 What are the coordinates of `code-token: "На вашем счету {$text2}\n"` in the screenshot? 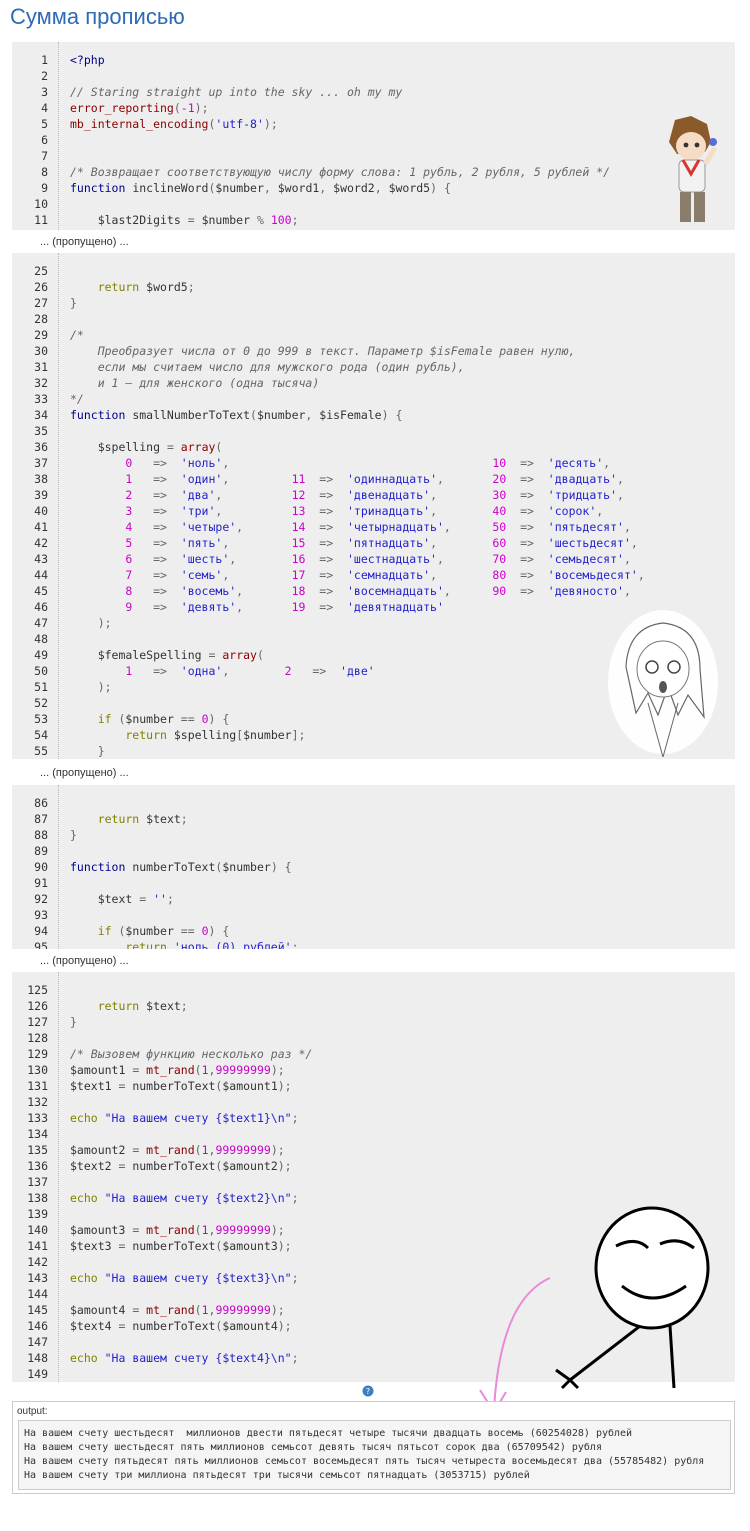 It's located at (194, 1198).